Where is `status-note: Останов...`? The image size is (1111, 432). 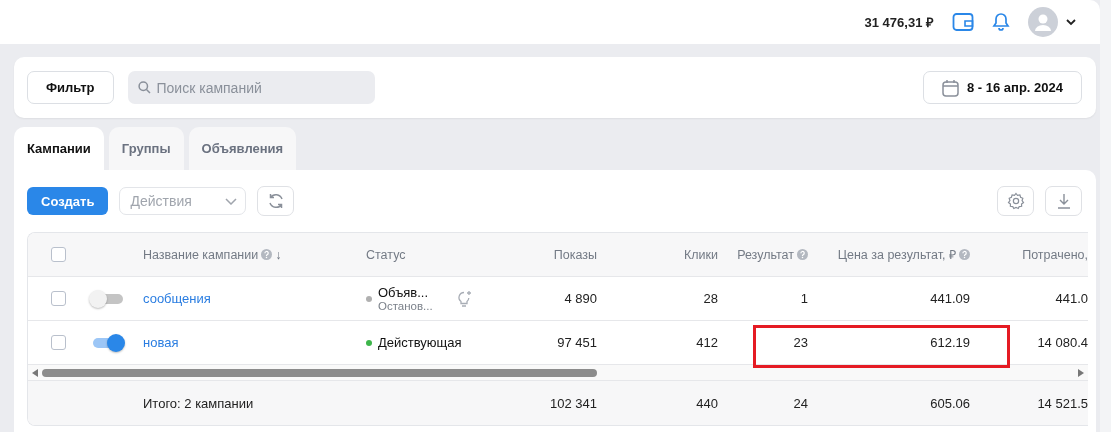
status-note: Останов... is located at coordinates (405, 306).